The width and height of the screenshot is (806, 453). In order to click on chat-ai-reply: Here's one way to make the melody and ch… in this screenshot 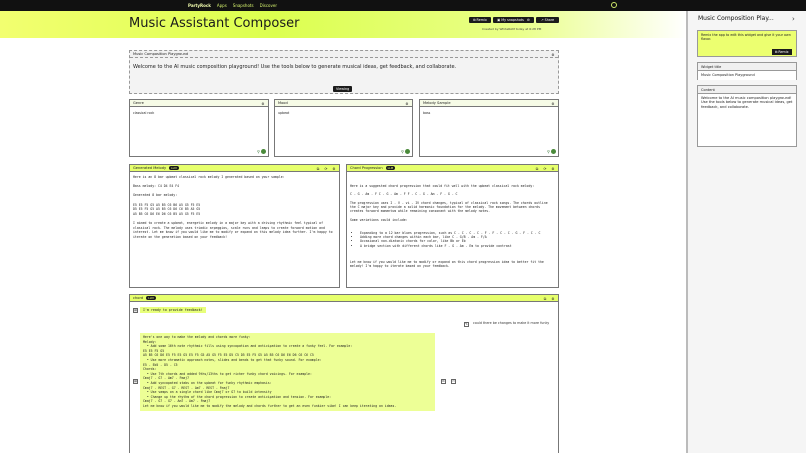, I will do `click(287, 372)`.